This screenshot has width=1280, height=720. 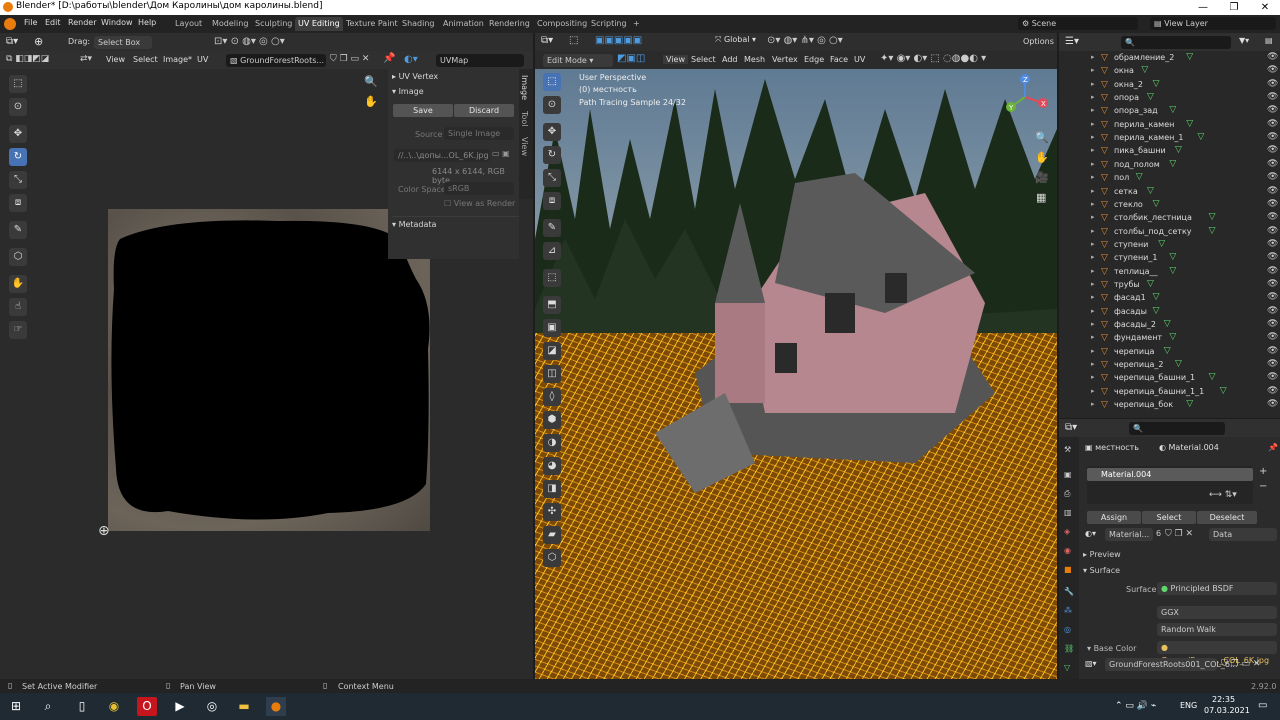 What do you see at coordinates (1273, 447) in the screenshot?
I see `pin-icon: 📌` at bounding box center [1273, 447].